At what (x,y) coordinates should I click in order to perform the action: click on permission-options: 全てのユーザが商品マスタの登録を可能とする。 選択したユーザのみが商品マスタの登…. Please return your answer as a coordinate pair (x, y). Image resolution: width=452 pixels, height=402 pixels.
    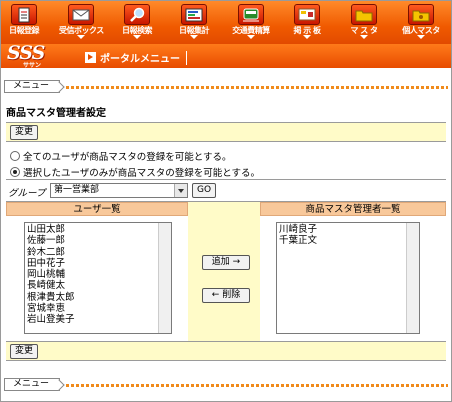
    Looking at the image, I should click on (226, 162).